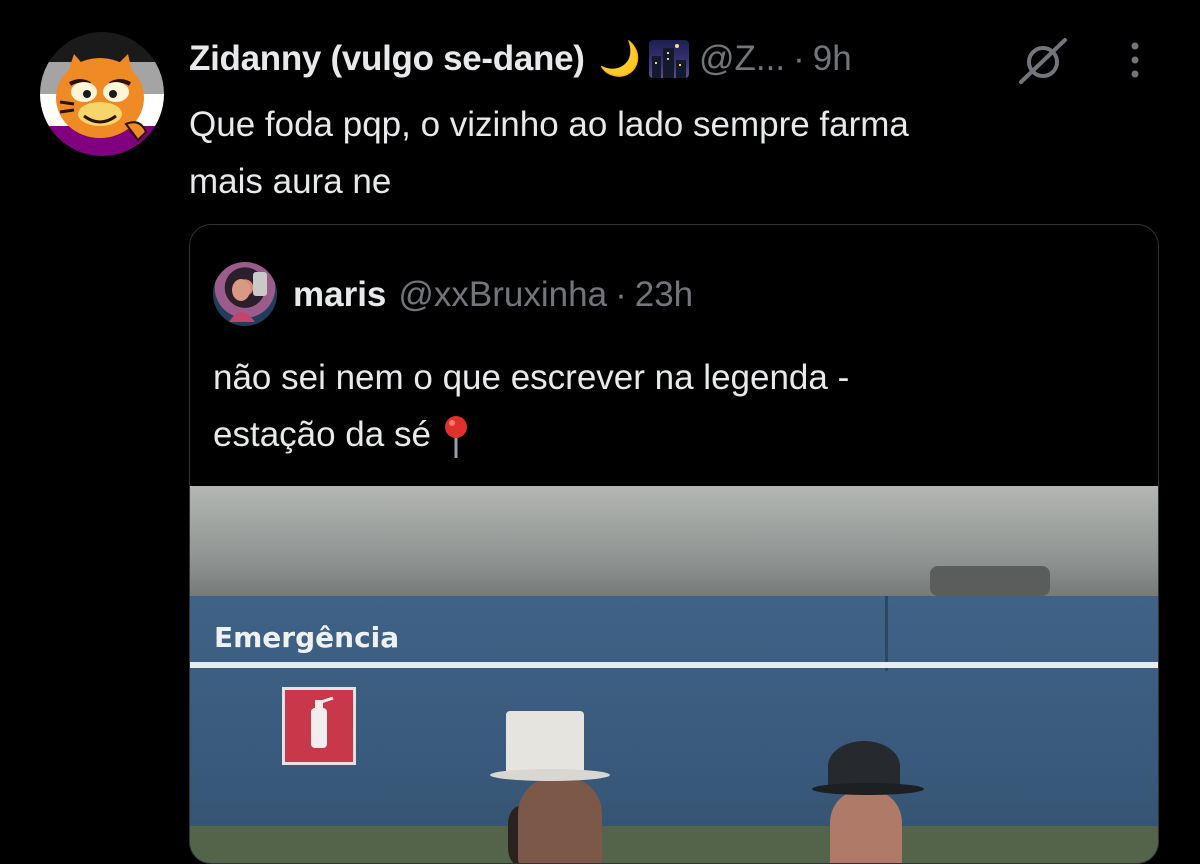  What do you see at coordinates (387, 59) in the screenshot?
I see `author-display-name: Zidanny (vulgo se-dane)` at bounding box center [387, 59].